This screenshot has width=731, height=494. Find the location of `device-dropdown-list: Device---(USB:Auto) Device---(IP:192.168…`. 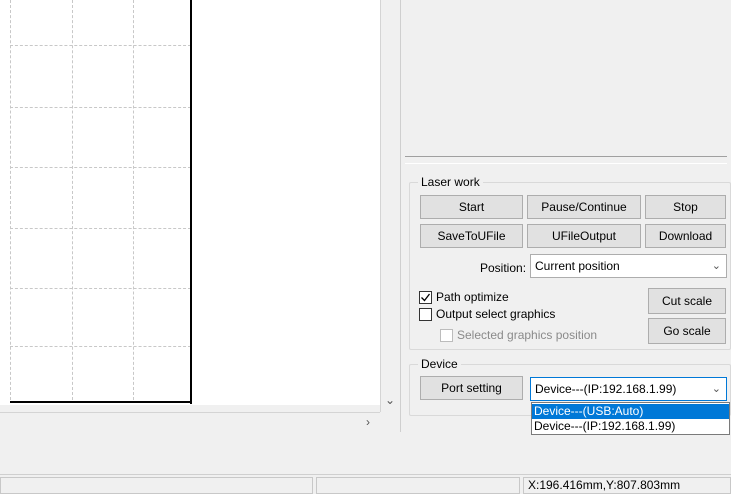

device-dropdown-list: Device---(USB:Auto) Device---(IP:192.168… is located at coordinates (630, 418).